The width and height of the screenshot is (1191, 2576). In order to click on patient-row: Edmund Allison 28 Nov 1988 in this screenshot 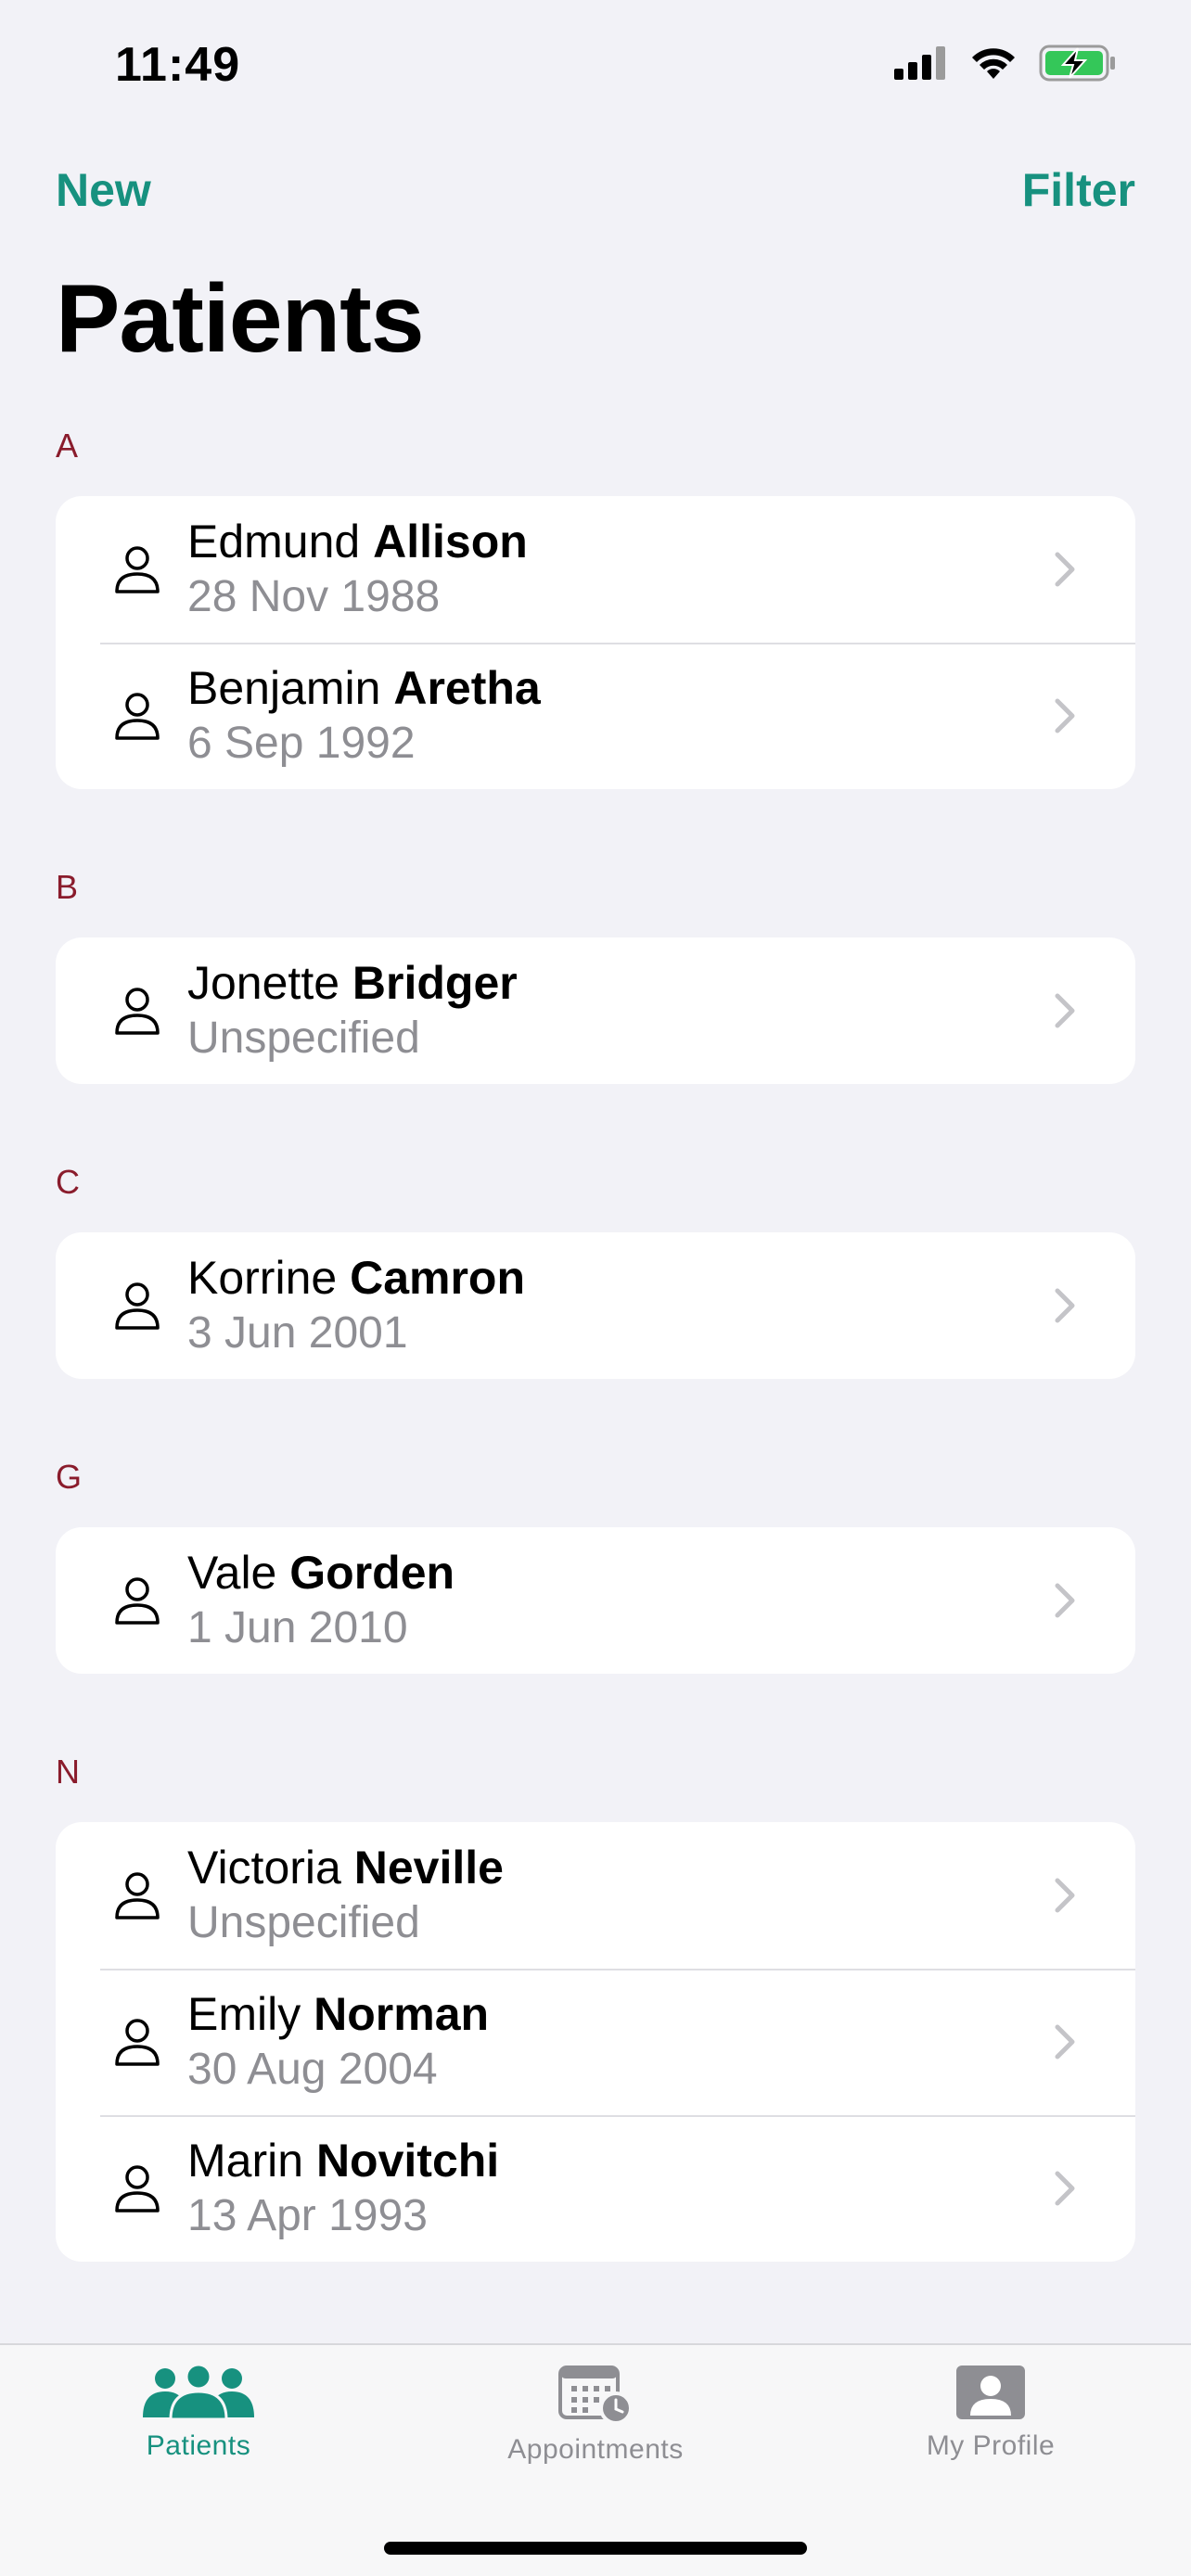, I will do `click(595, 569)`.